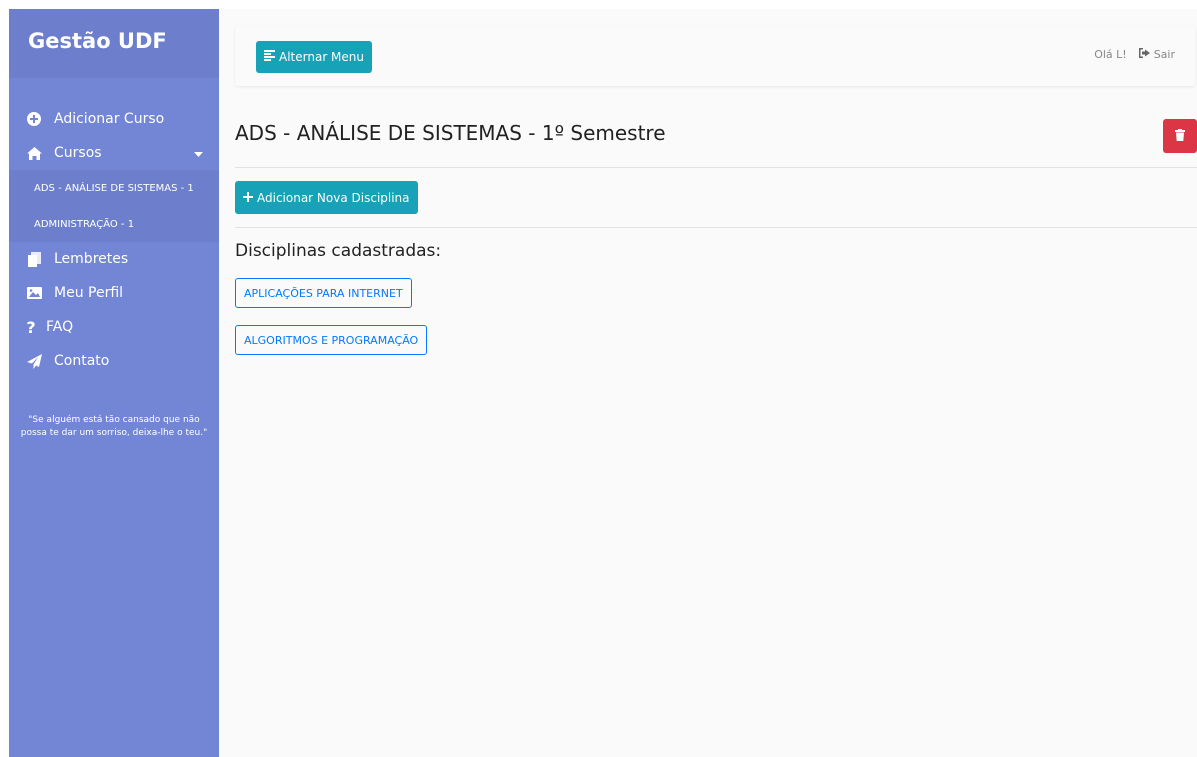 The height and width of the screenshot is (757, 1197). I want to click on sidebar-course-ads: ADS - ANÁLISE DE SISTEMAS - 1, so click(114, 188).